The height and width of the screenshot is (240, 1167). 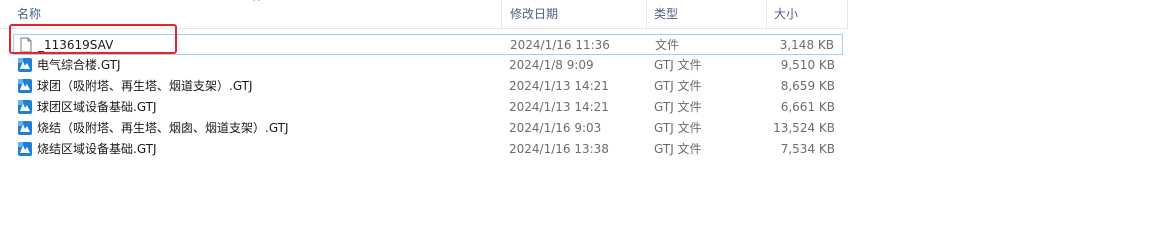 I want to click on column-header-type: 类型, so click(x=666, y=14).